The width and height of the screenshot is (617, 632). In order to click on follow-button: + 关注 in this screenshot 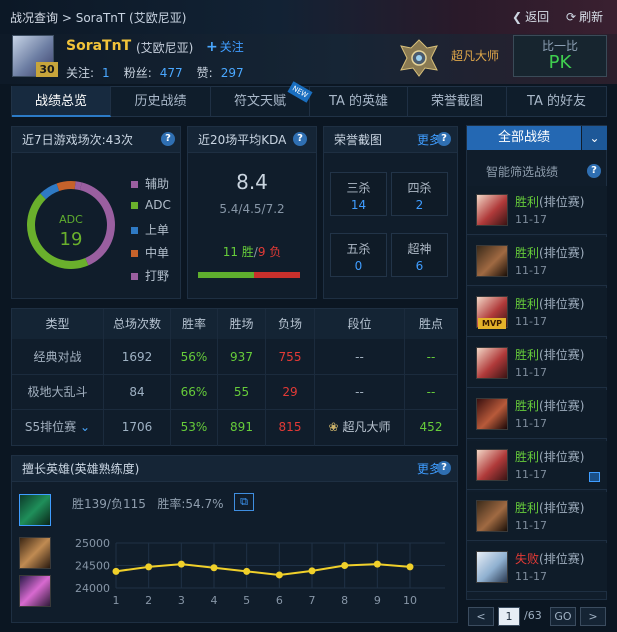, I will do `click(225, 46)`.